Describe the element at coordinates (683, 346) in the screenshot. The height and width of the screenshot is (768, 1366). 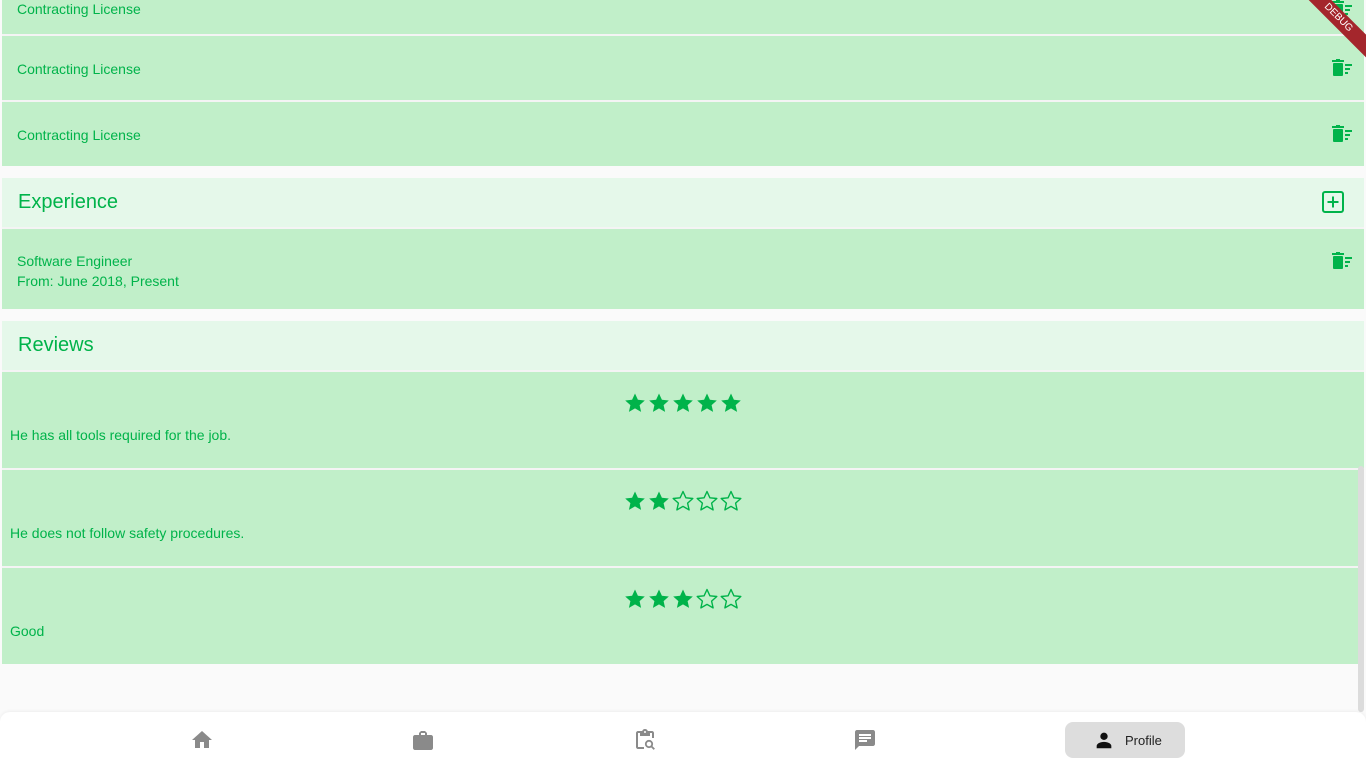
I see `reviews-header: Reviews` at that location.